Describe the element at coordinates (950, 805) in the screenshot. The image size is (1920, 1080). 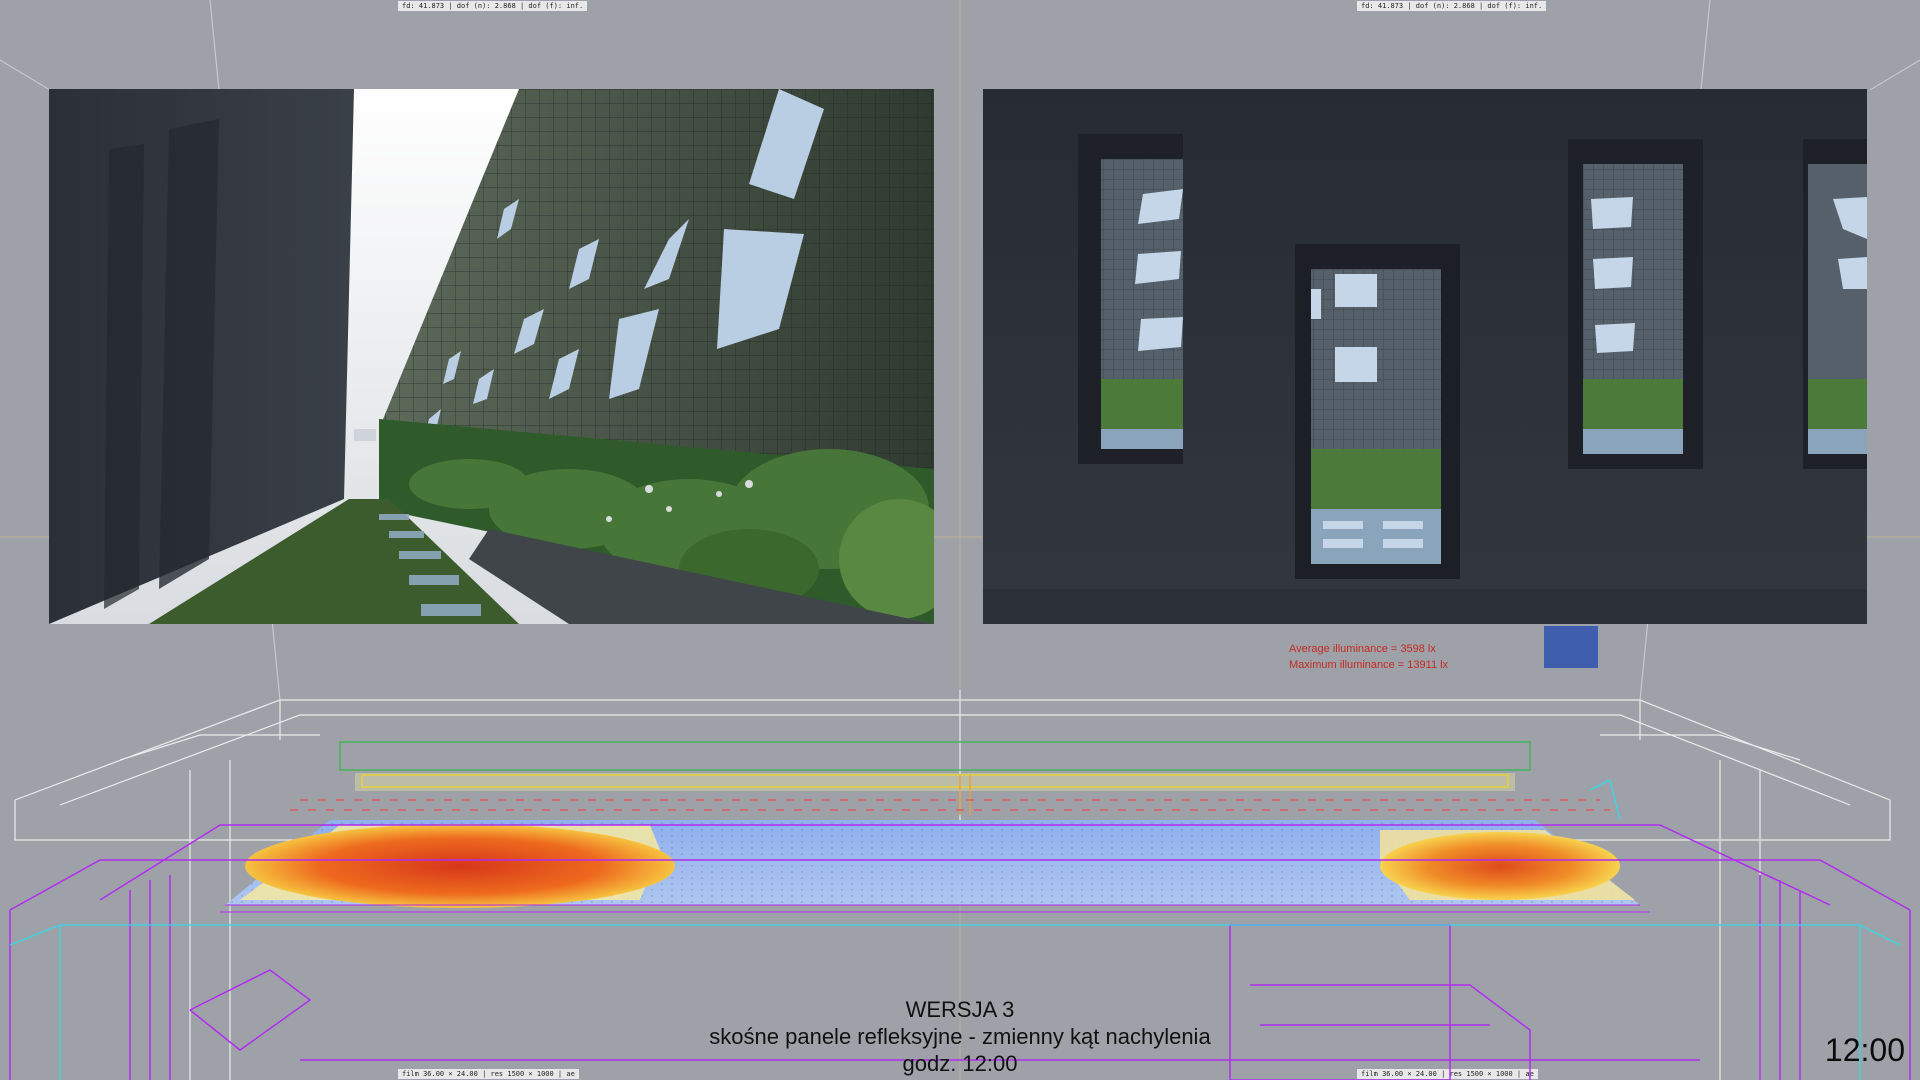
I see `panel-shadow-dashes` at that location.